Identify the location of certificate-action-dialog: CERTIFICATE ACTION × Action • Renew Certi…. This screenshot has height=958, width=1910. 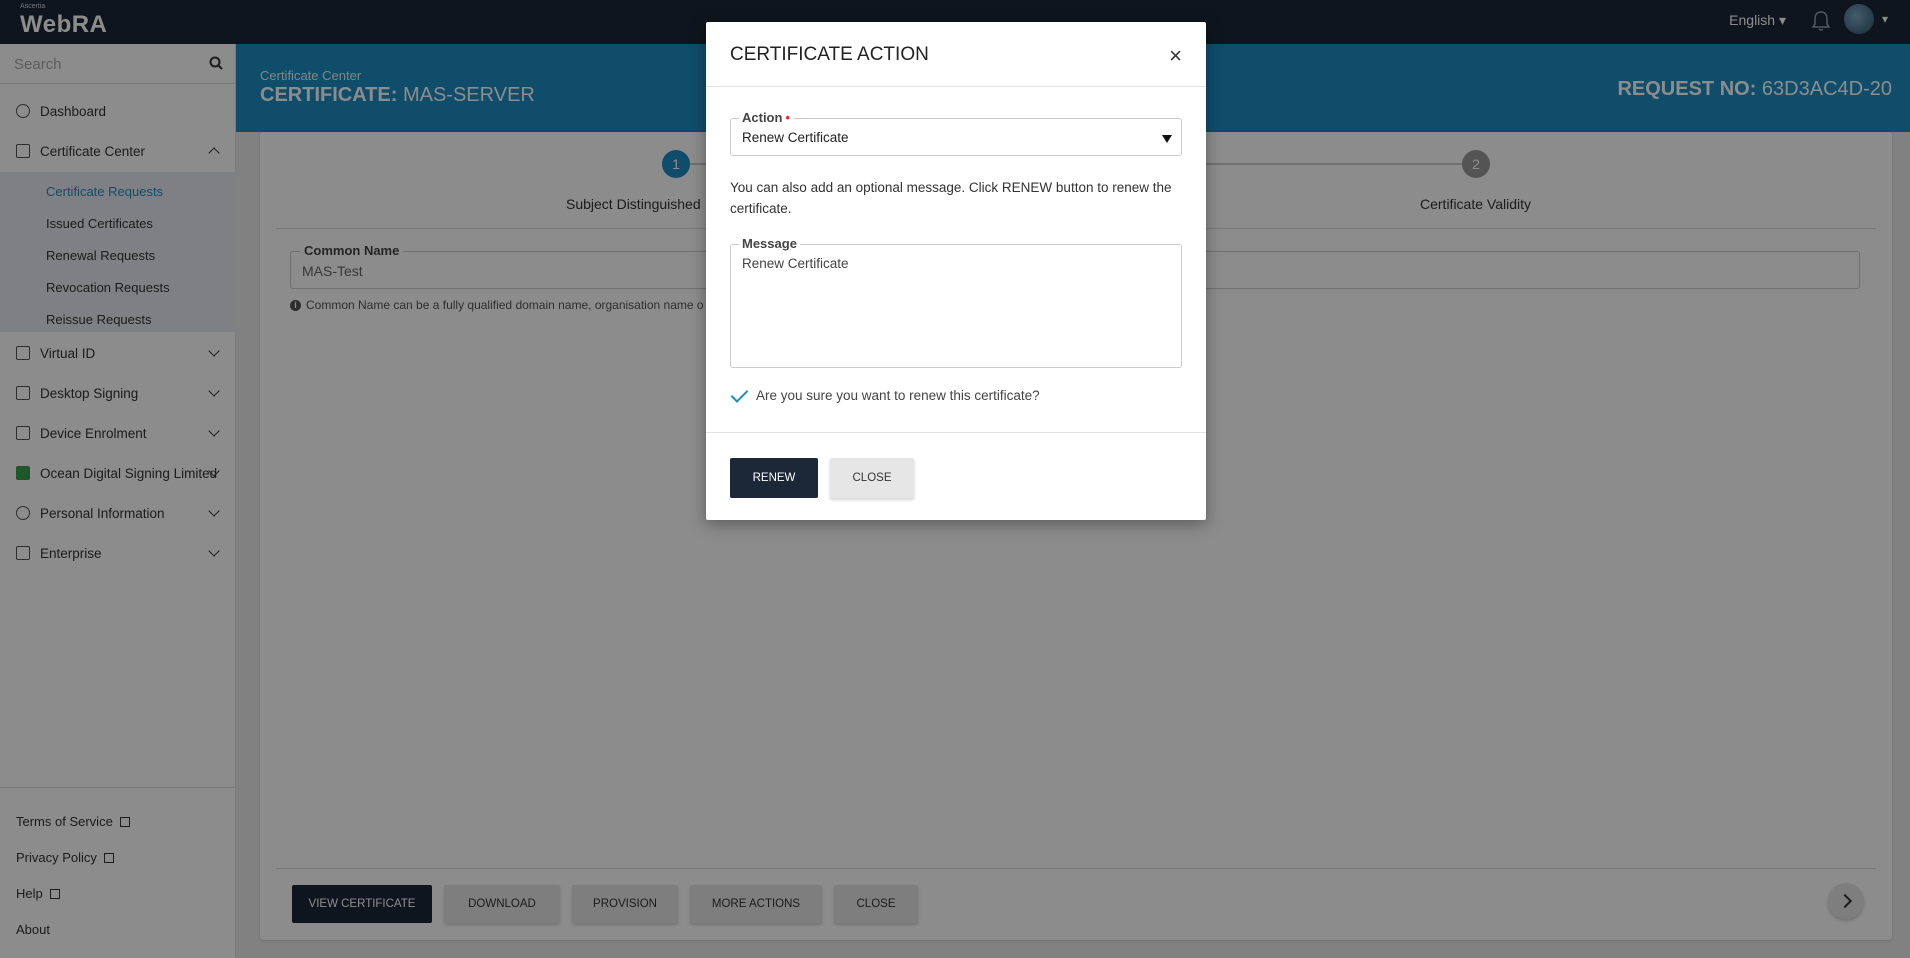
(956, 271).